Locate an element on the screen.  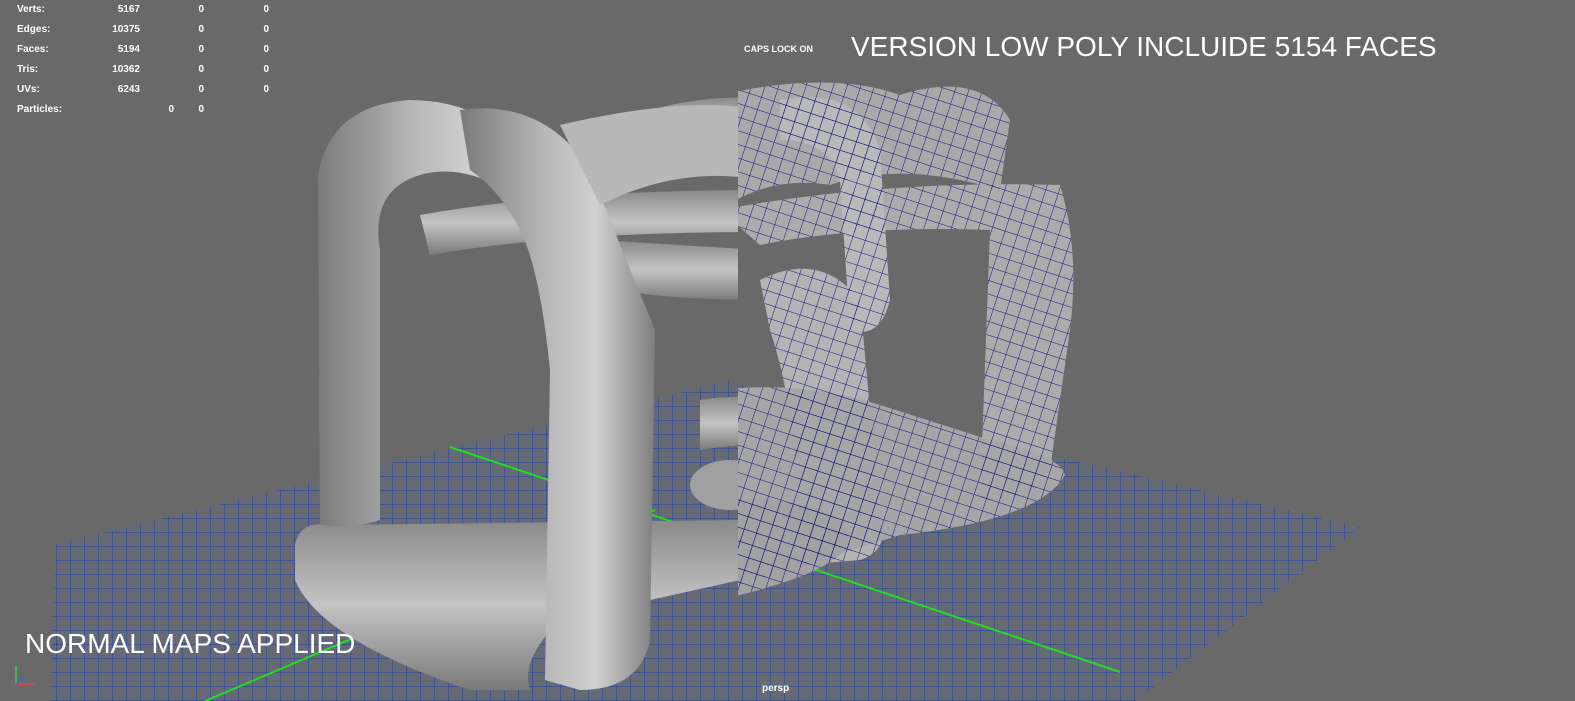
view-axis-icon is located at coordinates (25, 675).